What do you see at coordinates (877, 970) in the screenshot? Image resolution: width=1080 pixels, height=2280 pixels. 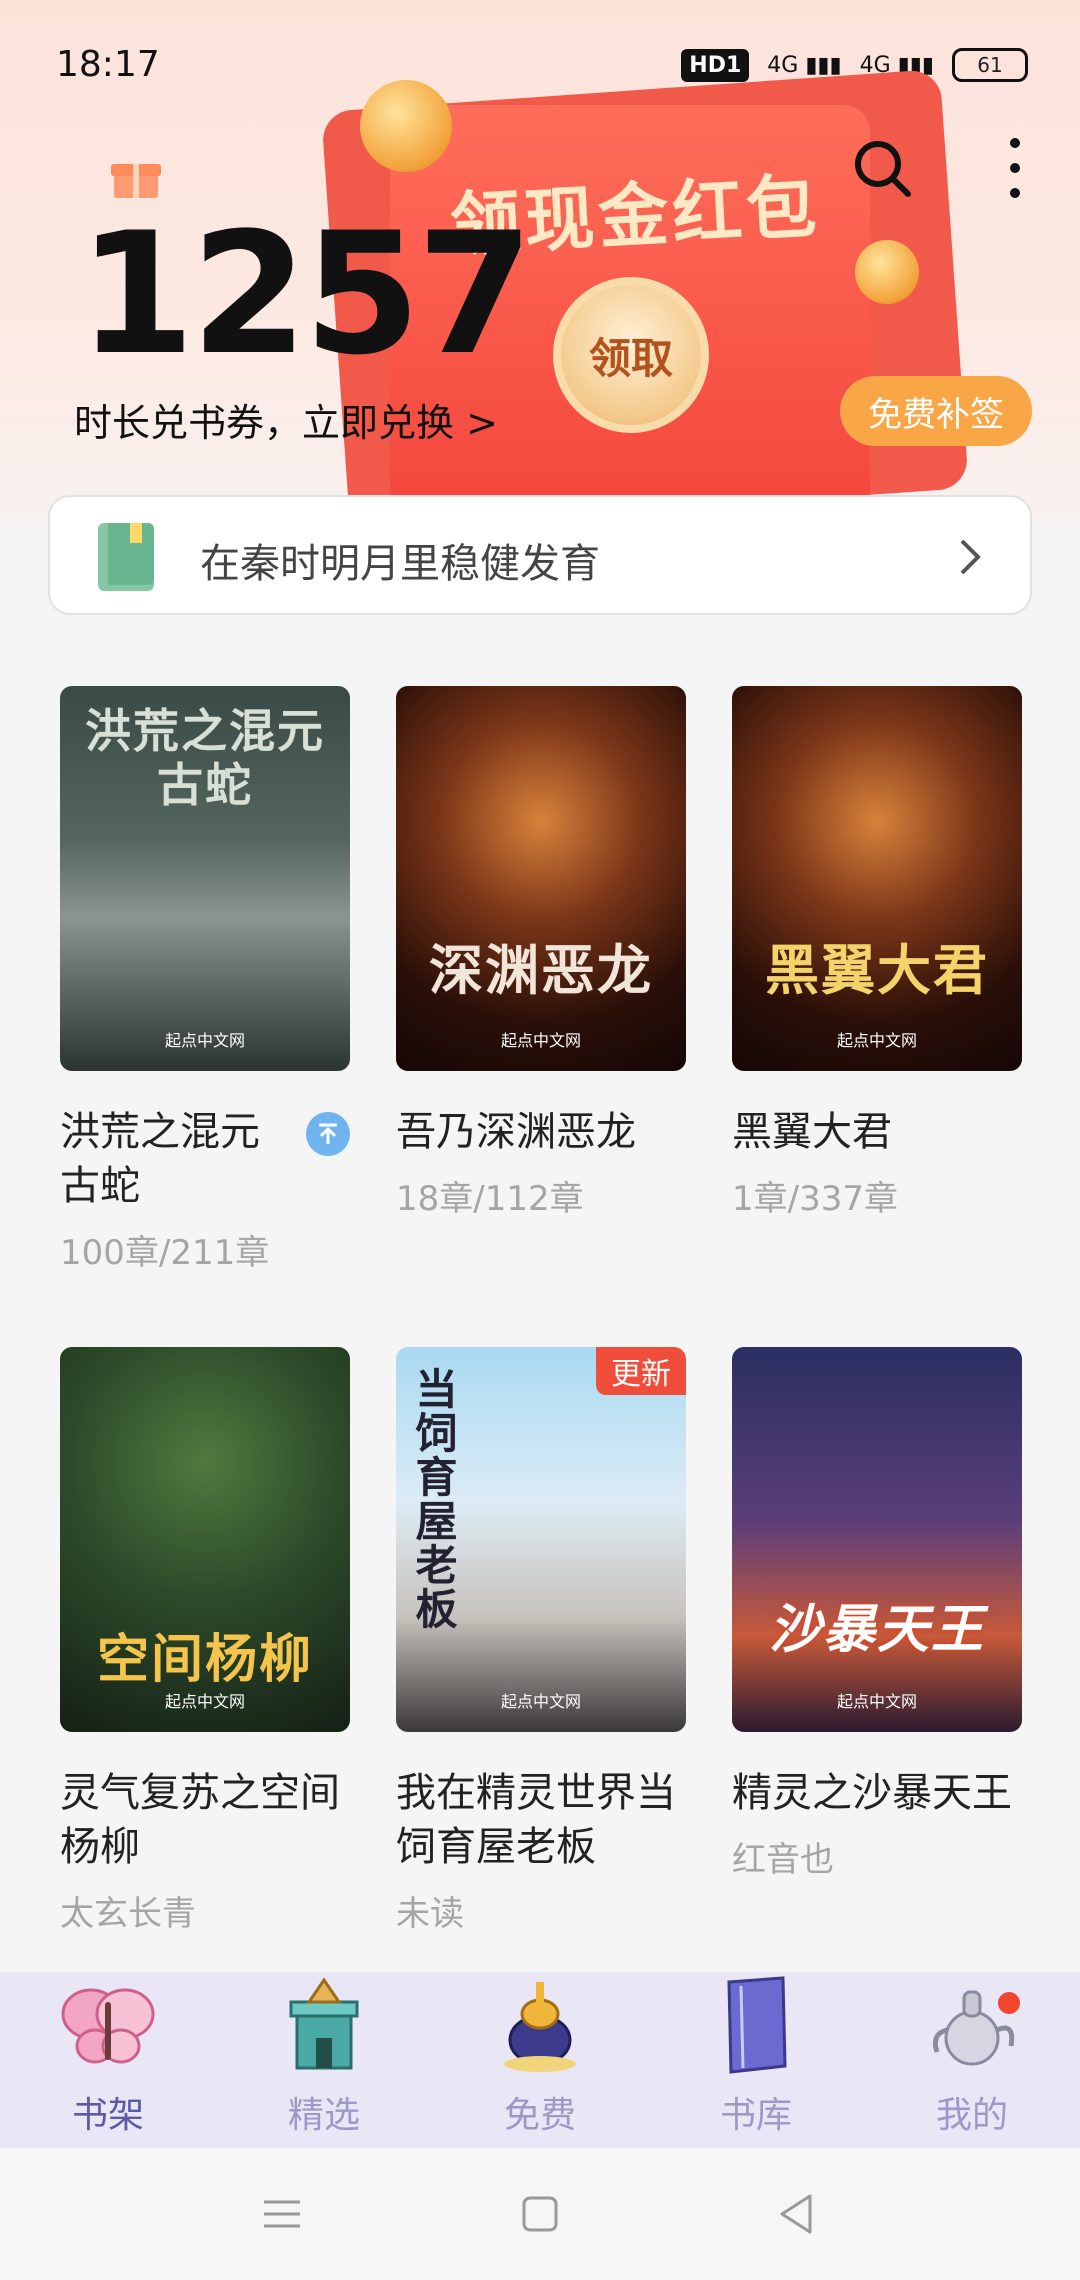 I see `cover-title: 黑翼大君` at bounding box center [877, 970].